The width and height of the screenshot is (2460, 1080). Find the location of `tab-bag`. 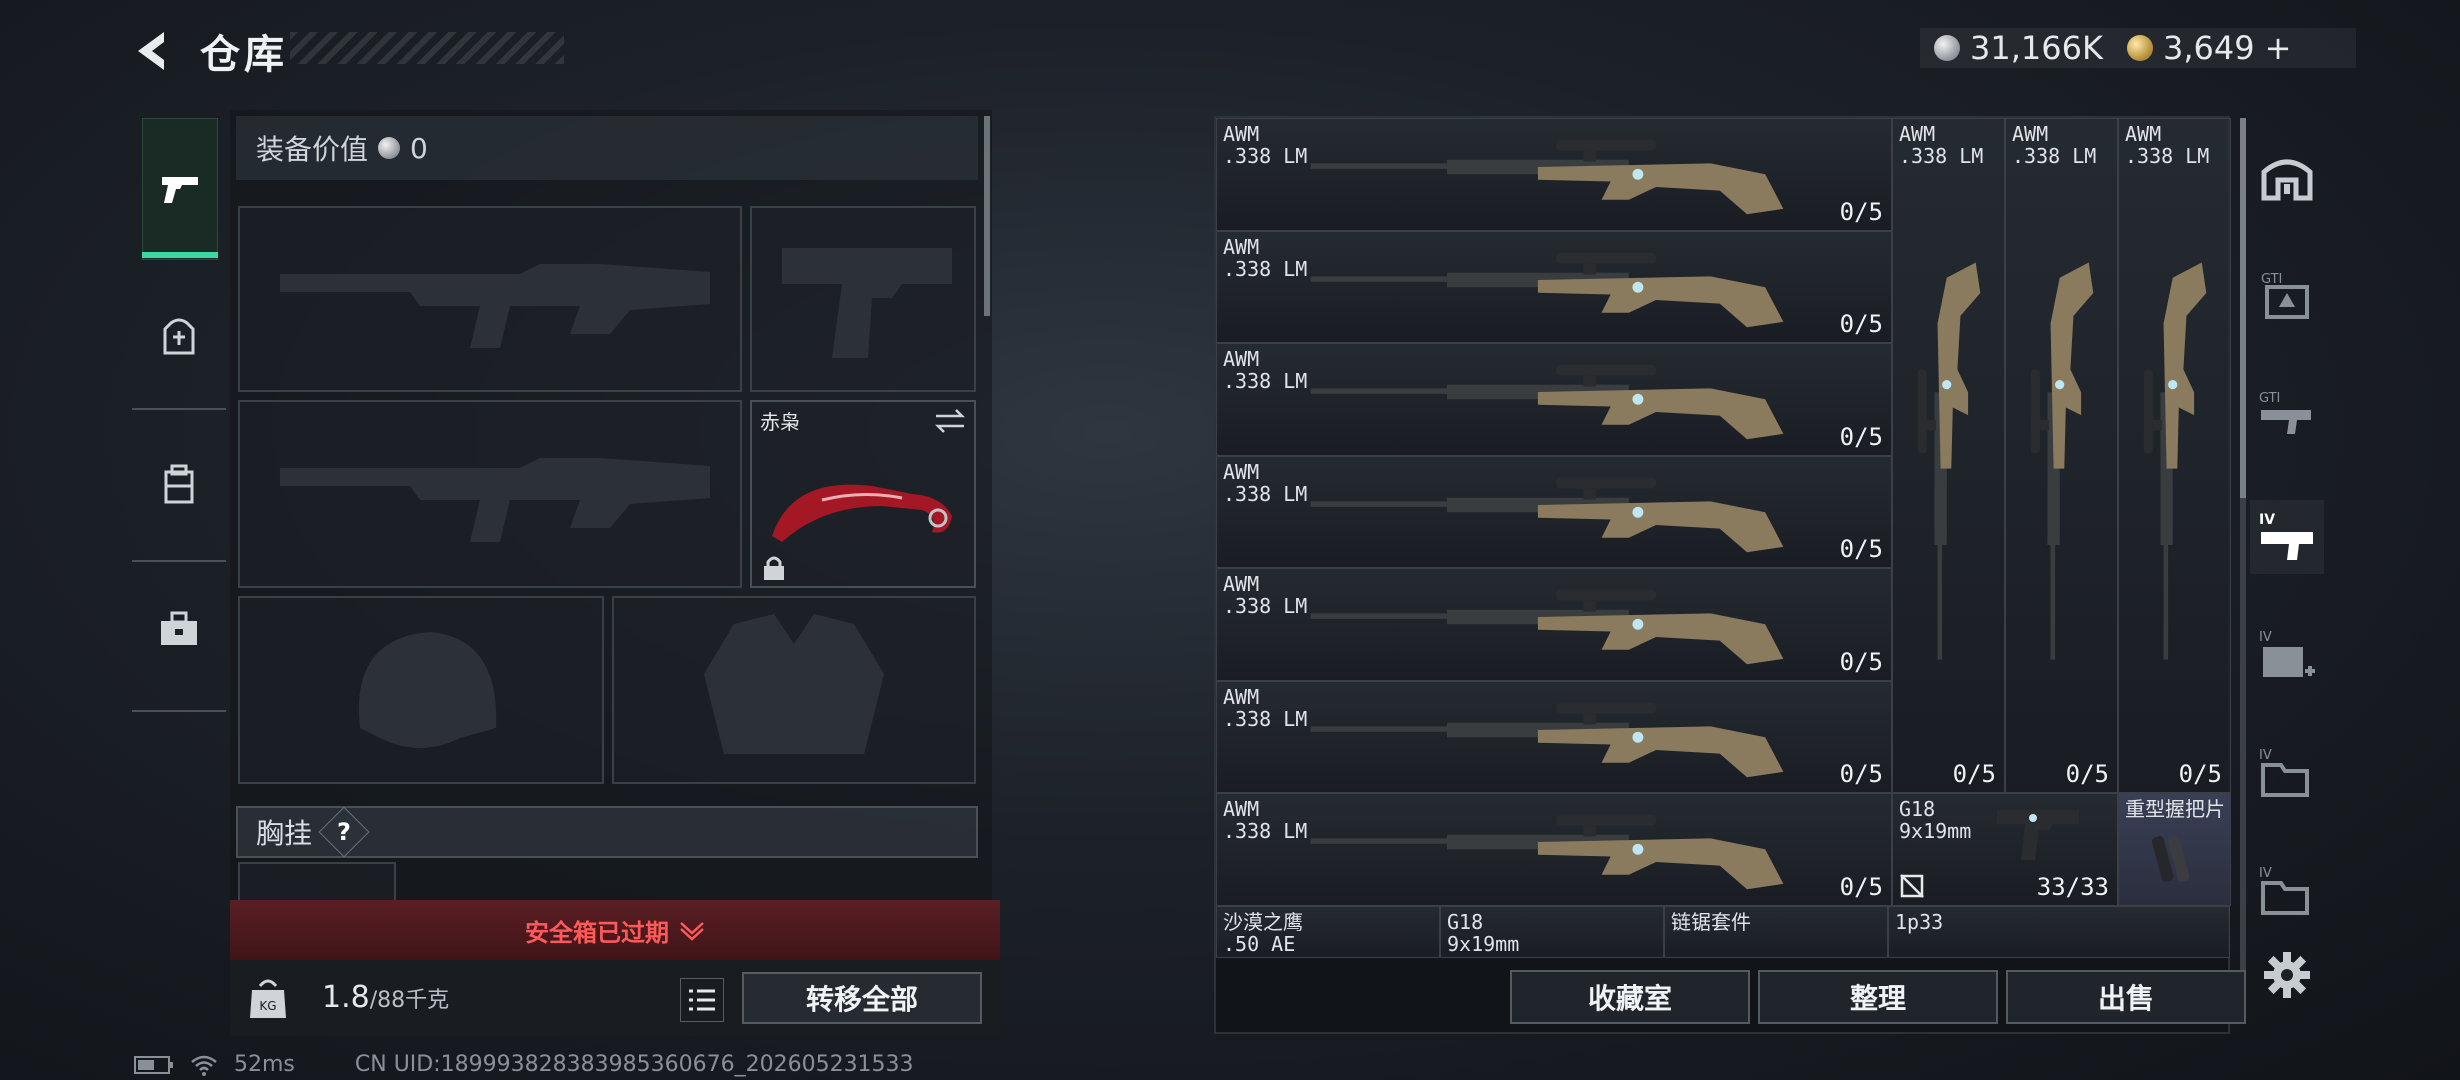

tab-bag is located at coordinates (179, 485).